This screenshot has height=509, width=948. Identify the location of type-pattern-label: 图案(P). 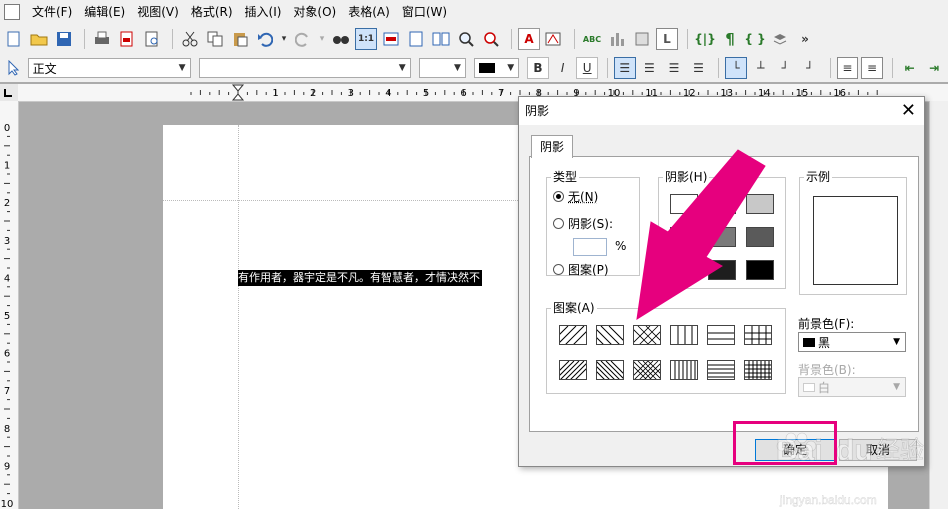
(588, 270).